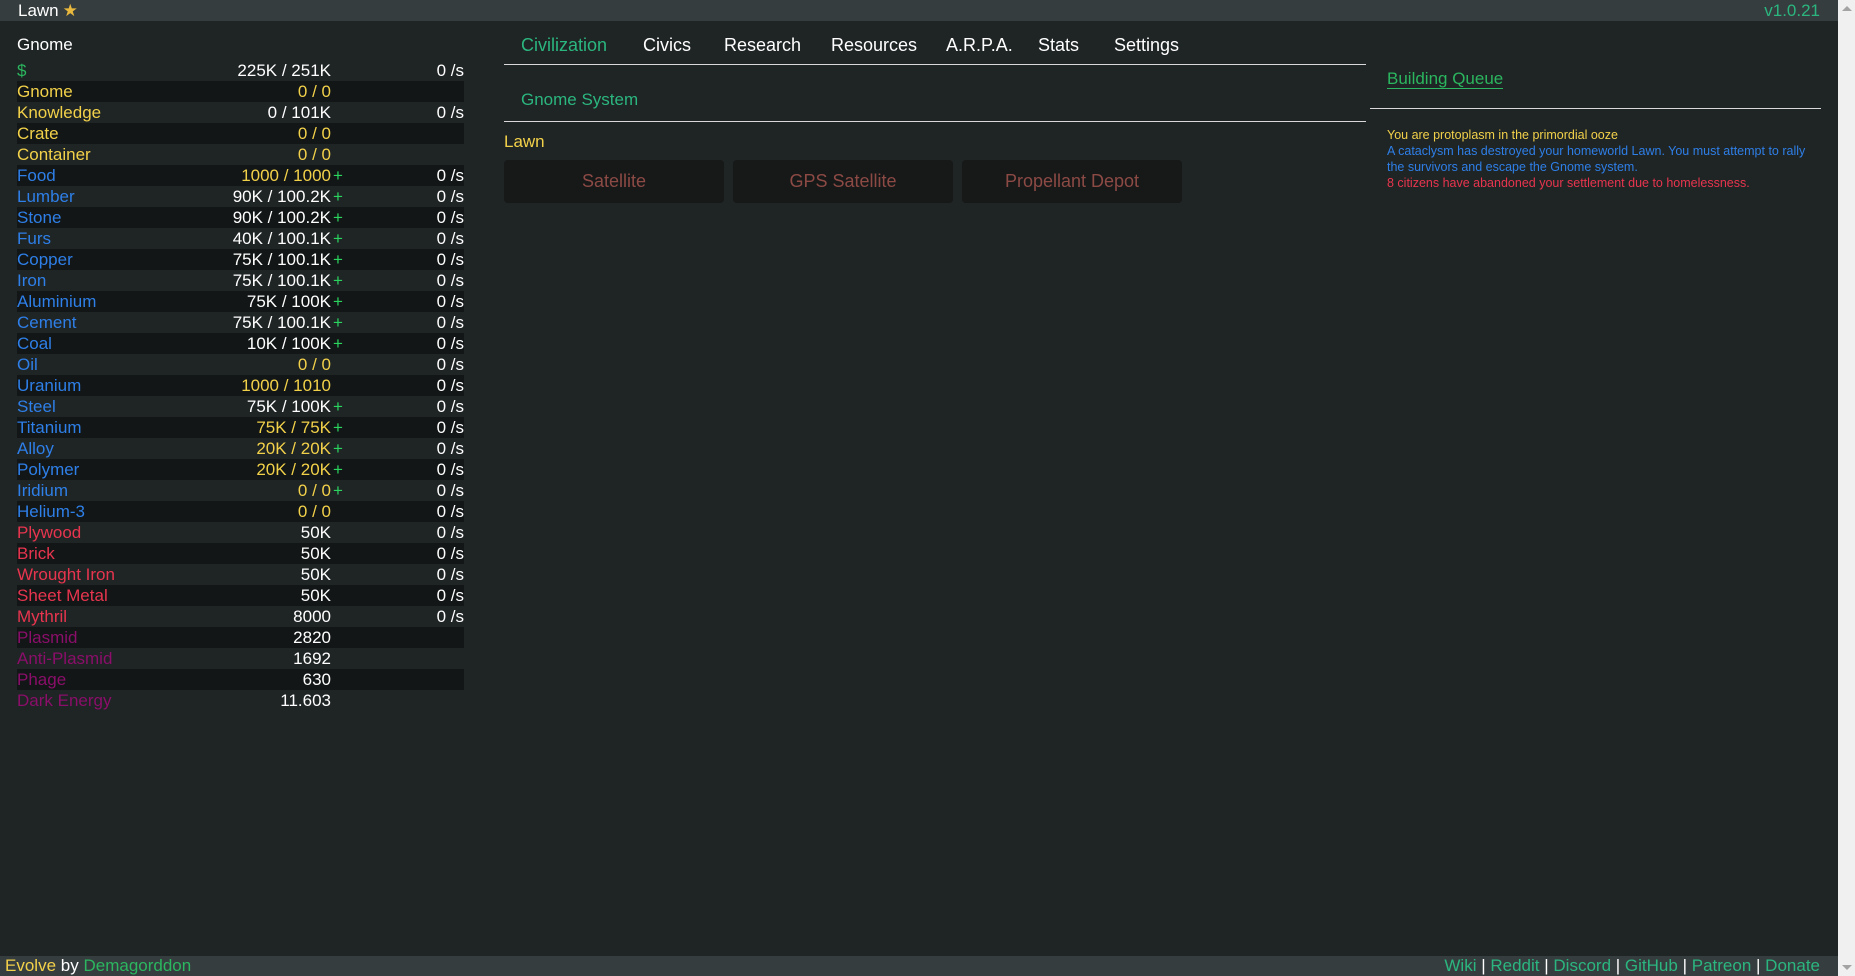 This screenshot has height=976, width=1855. What do you see at coordinates (1460, 965) in the screenshot?
I see `footer-link-wiki: Wiki` at bounding box center [1460, 965].